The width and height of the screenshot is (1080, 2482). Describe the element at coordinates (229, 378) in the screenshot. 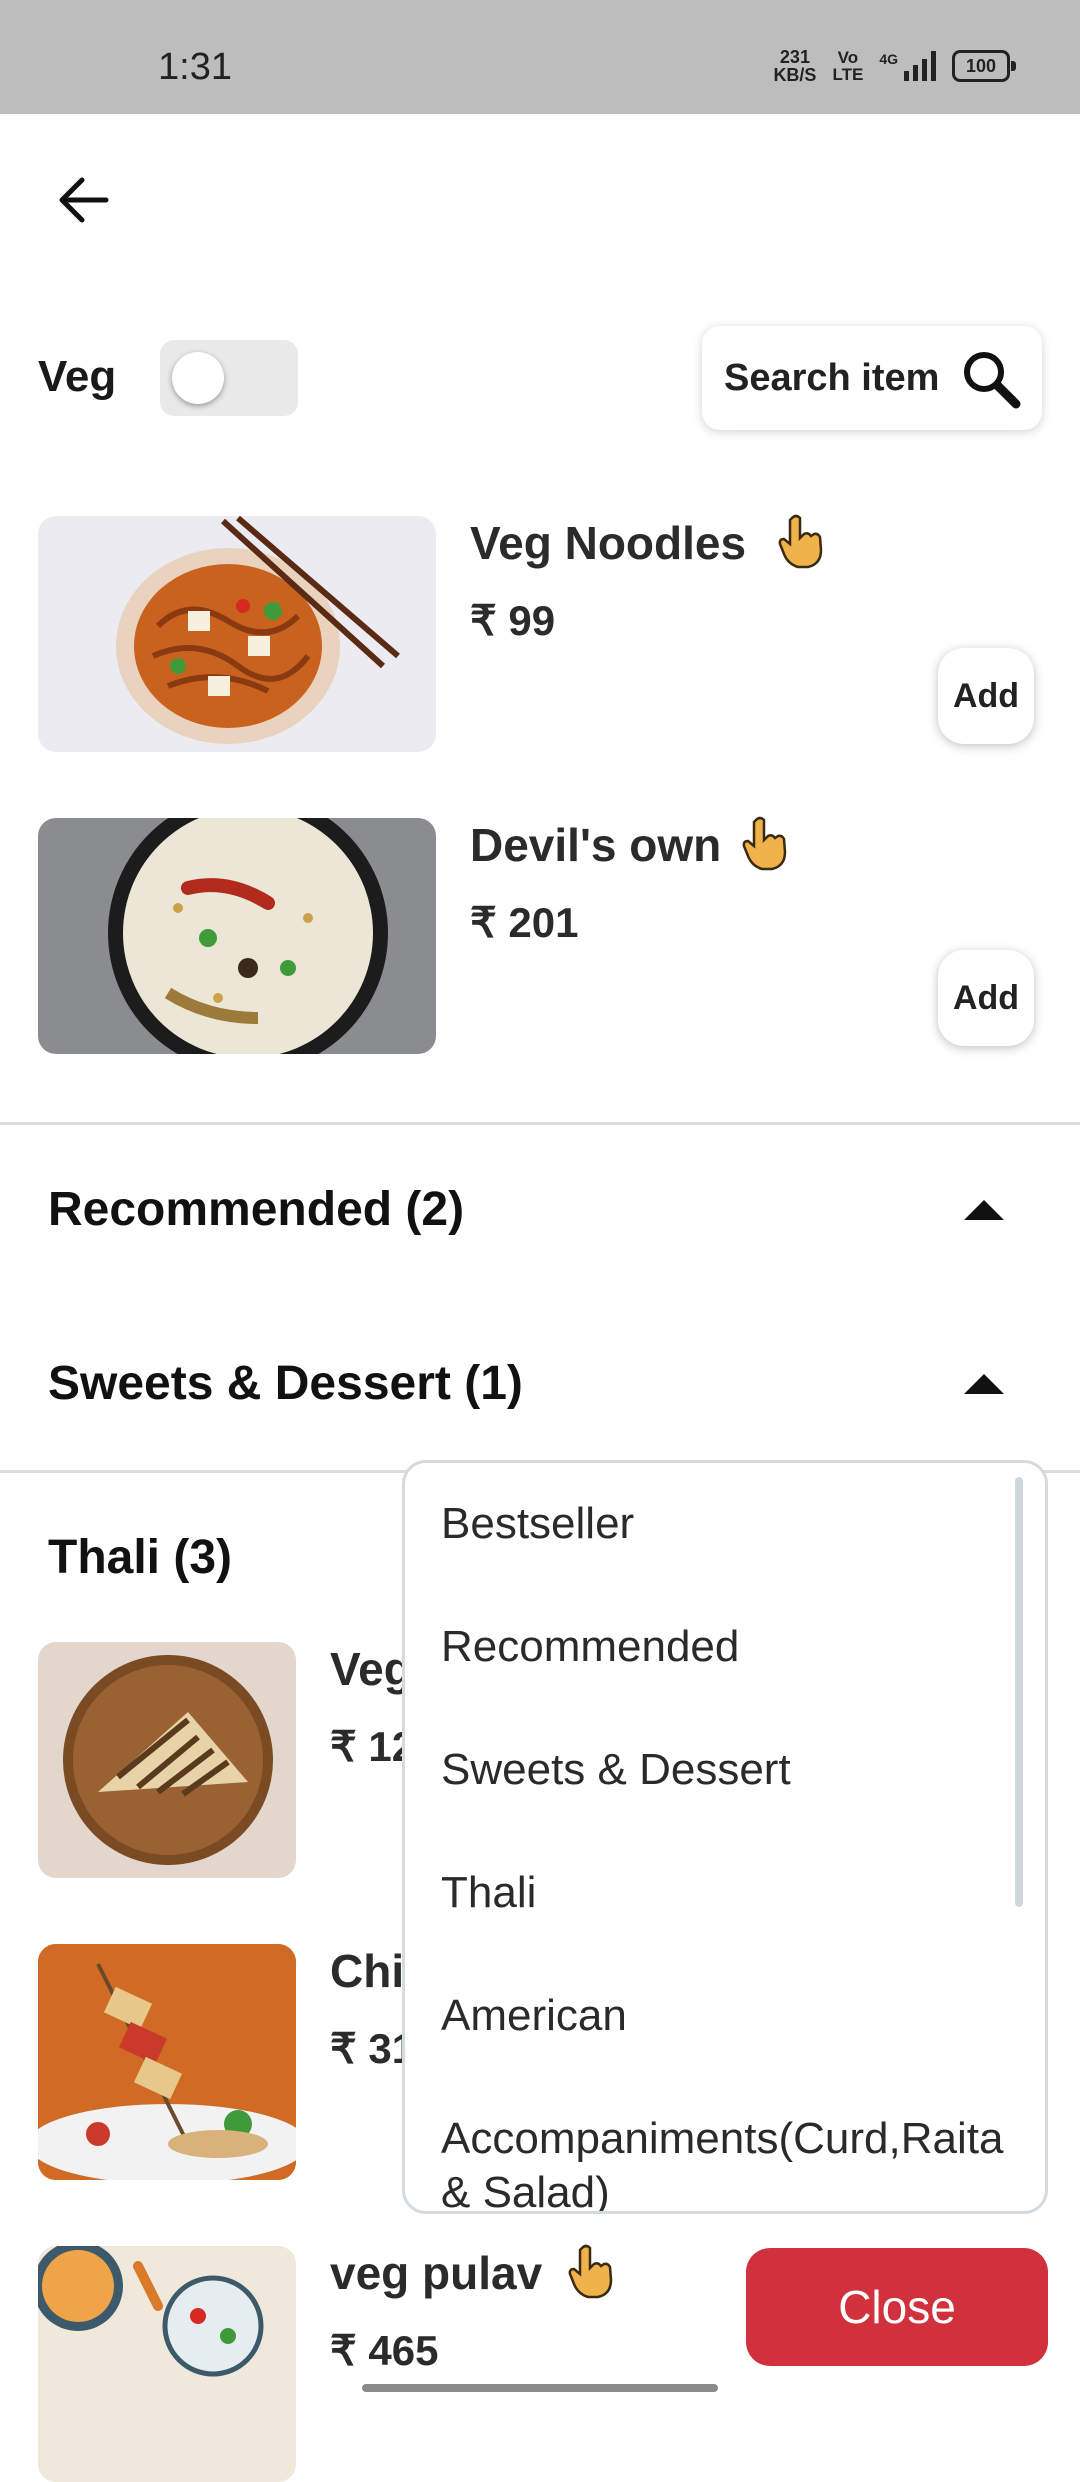

I see `veg-toggle` at that location.